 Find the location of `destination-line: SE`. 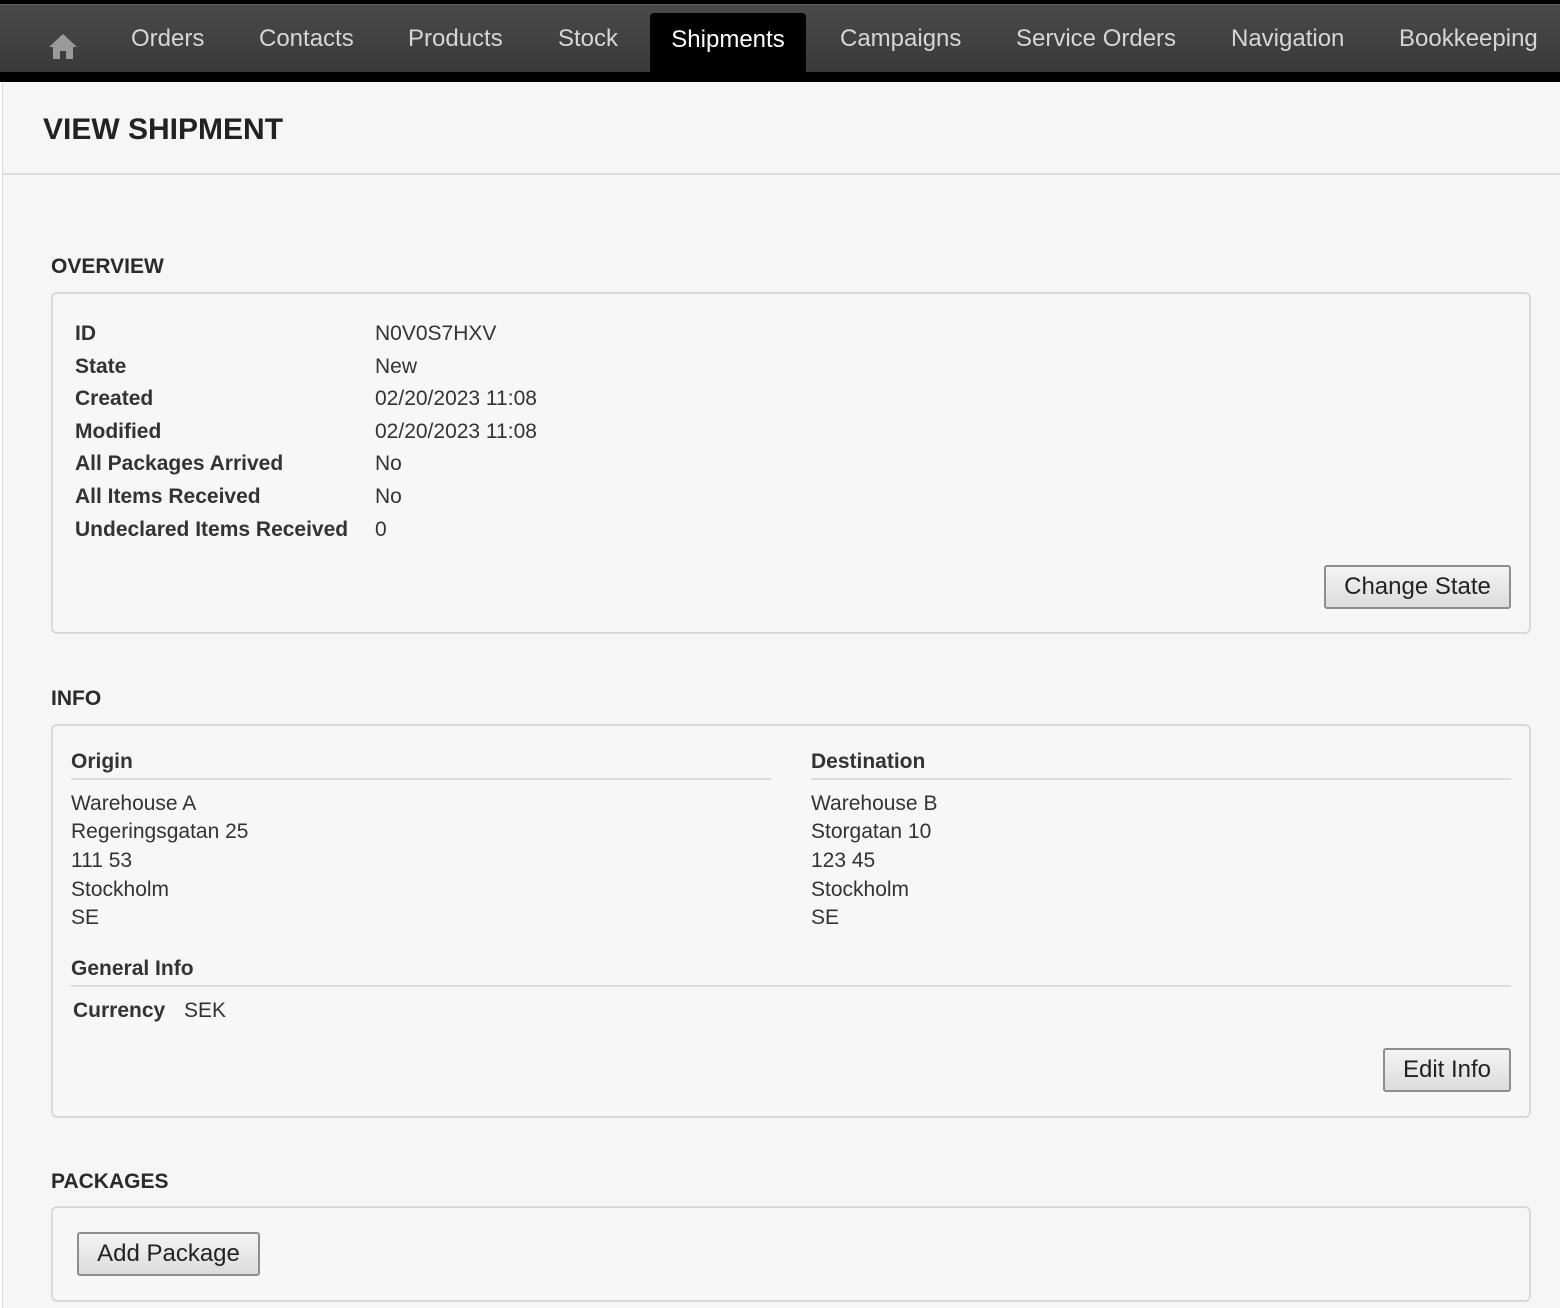

destination-line: SE is located at coordinates (825, 917).